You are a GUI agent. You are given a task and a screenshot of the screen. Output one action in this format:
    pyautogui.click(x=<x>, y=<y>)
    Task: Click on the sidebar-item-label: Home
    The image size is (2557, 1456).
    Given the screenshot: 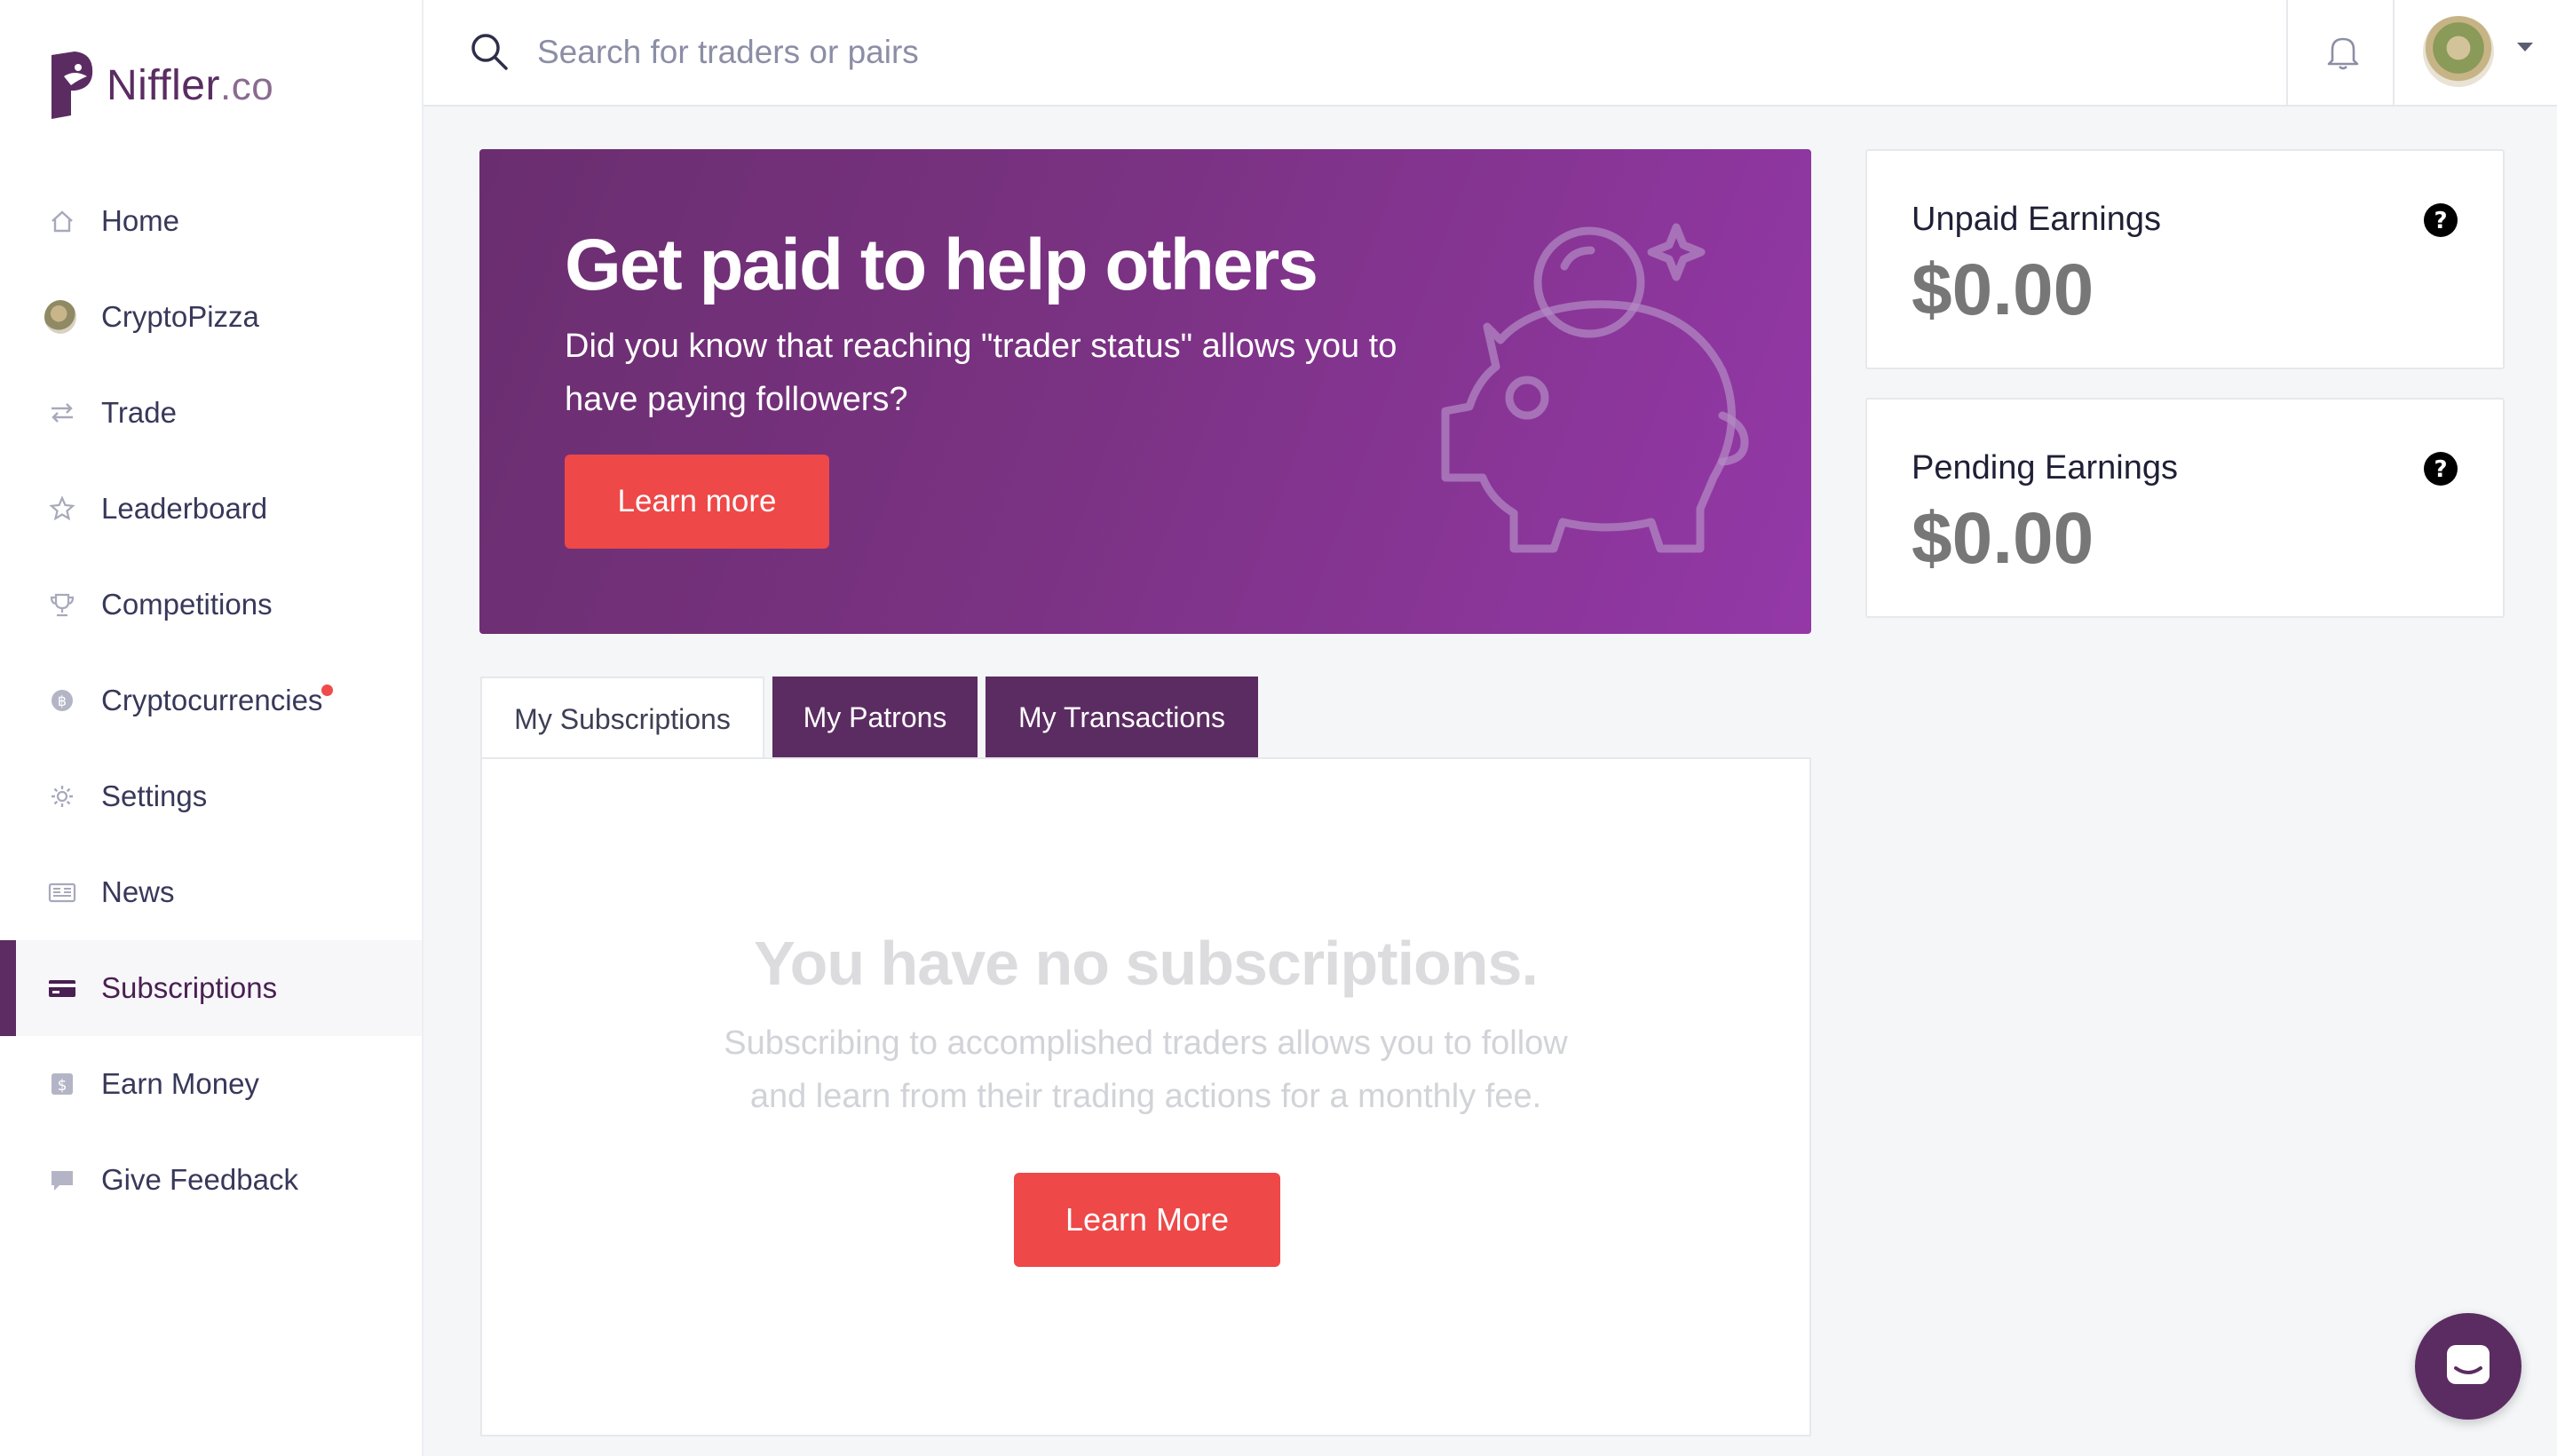 What is the action you would take?
    pyautogui.click(x=140, y=220)
    